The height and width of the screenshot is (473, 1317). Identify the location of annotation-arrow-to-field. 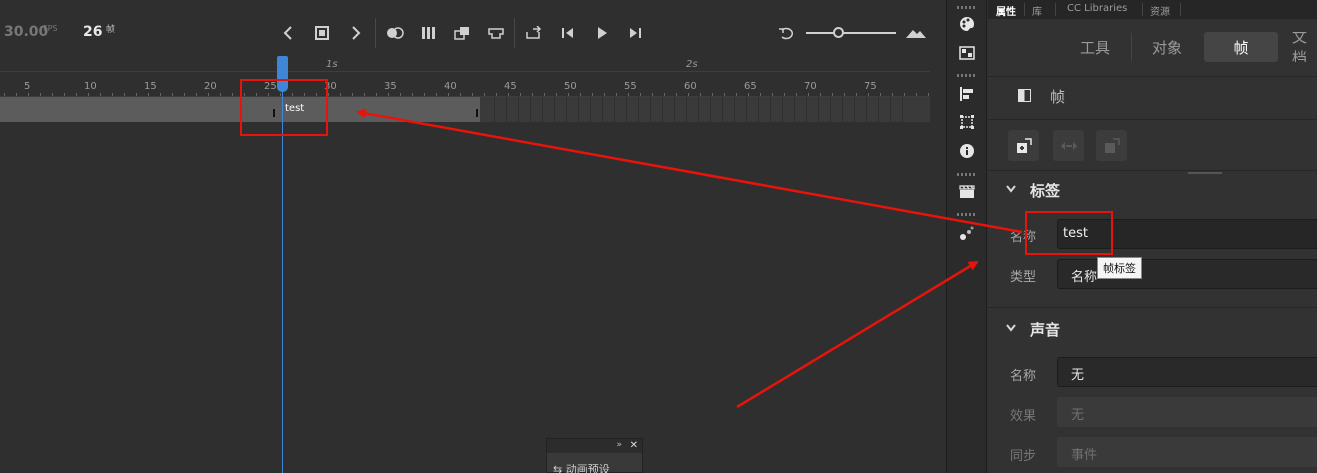
(857, 334).